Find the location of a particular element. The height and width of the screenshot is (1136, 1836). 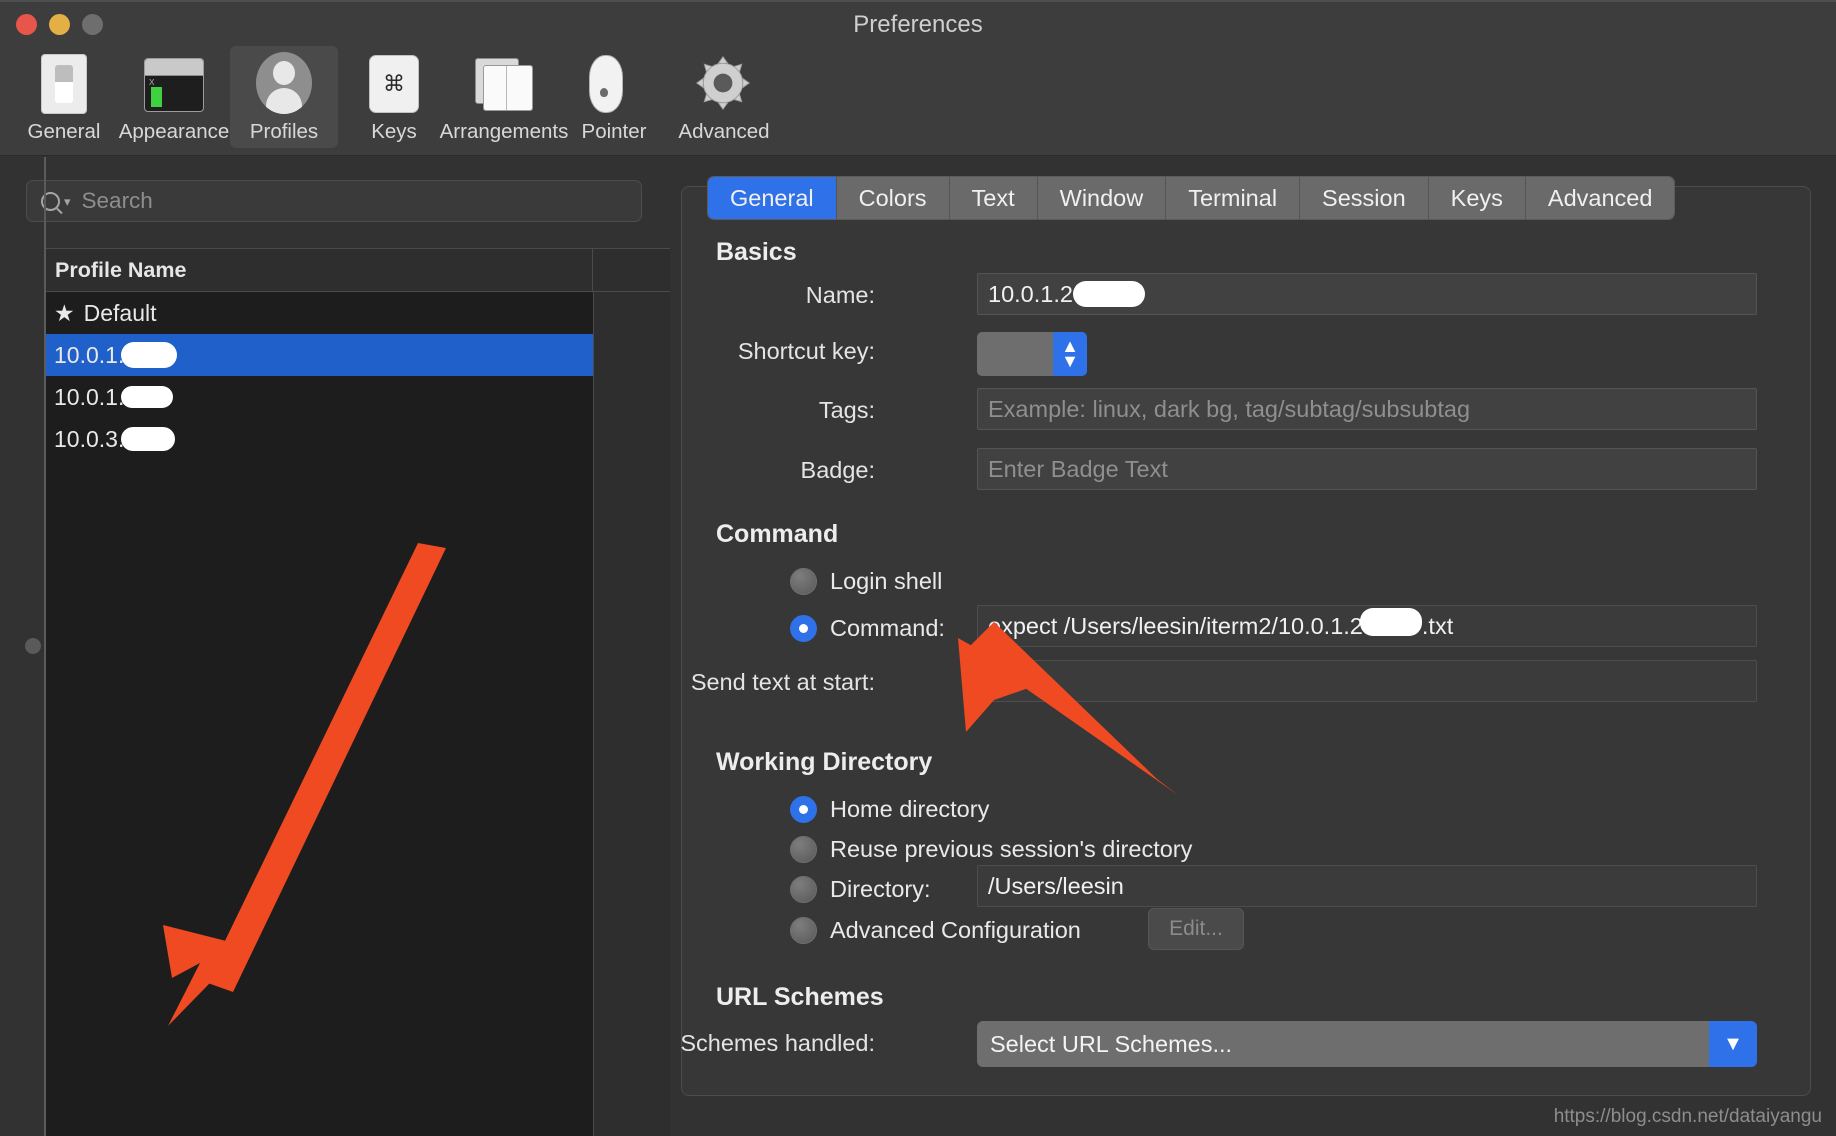

reuse-directory-label: Reuse previous session's directory is located at coordinates (1011, 849).